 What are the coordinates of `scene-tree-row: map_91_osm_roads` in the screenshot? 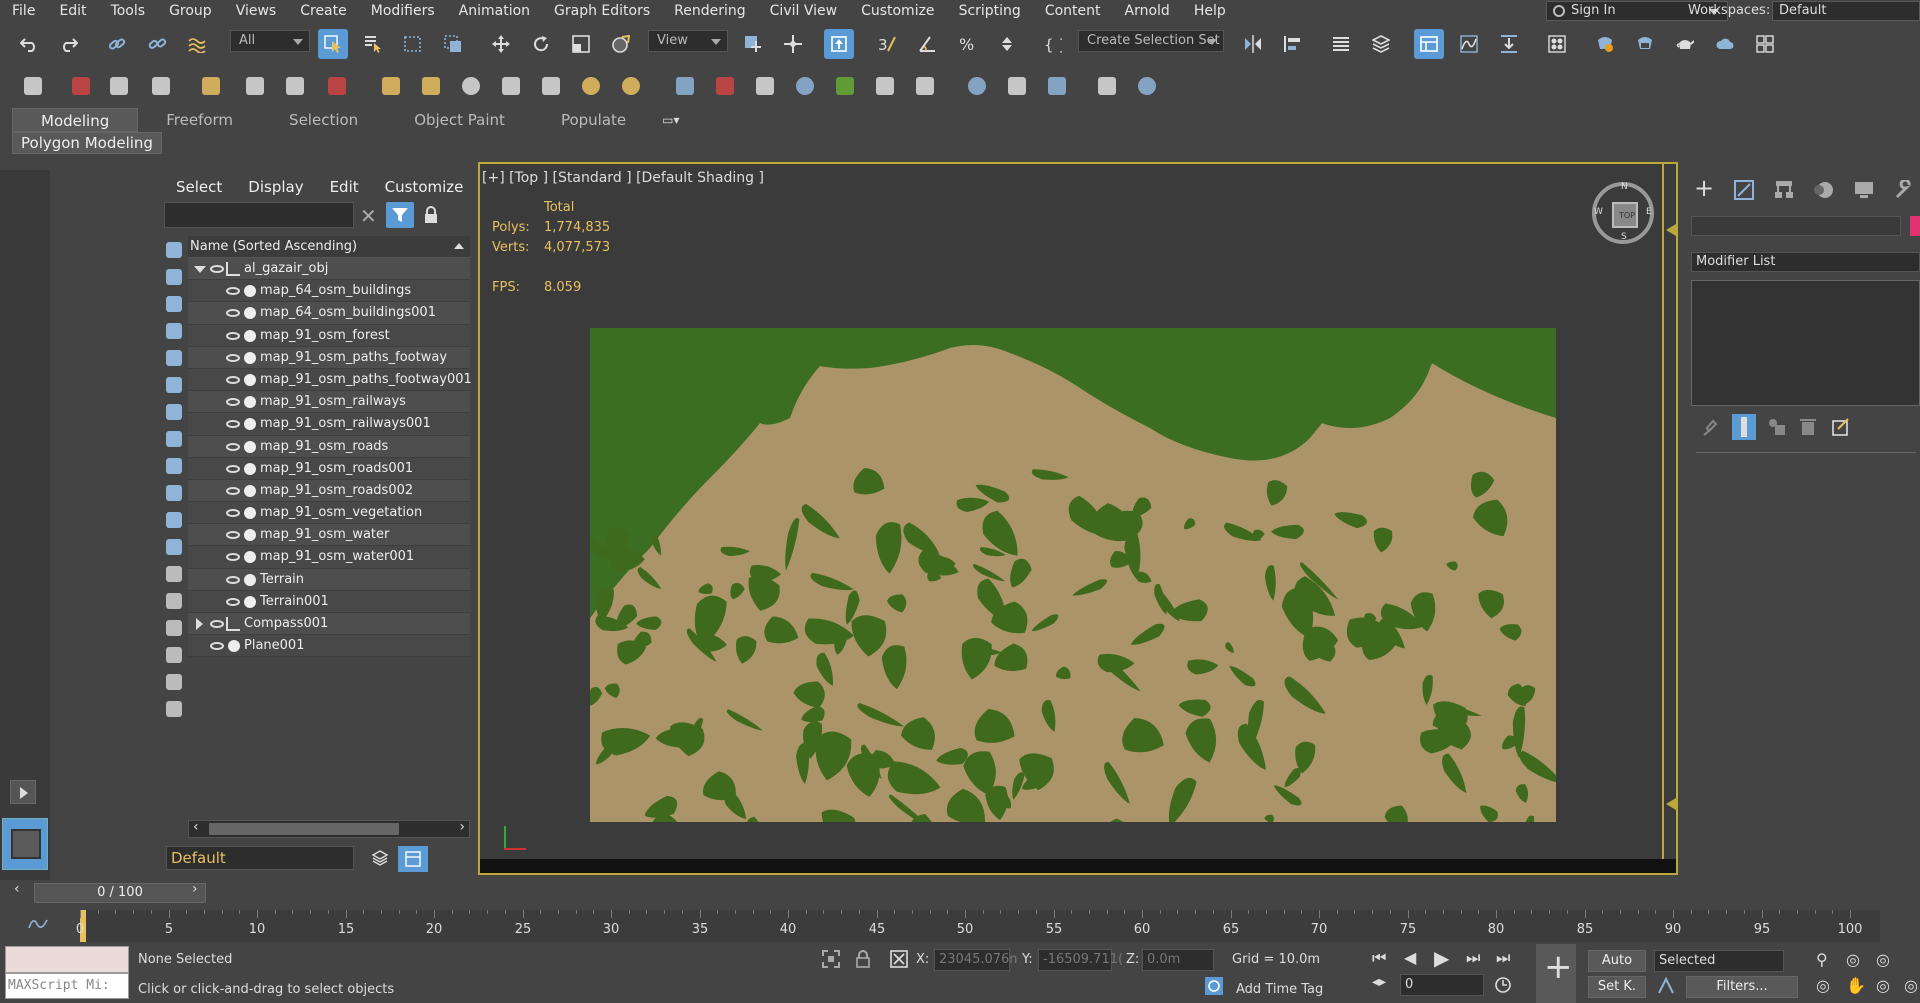 It's located at (329, 446).